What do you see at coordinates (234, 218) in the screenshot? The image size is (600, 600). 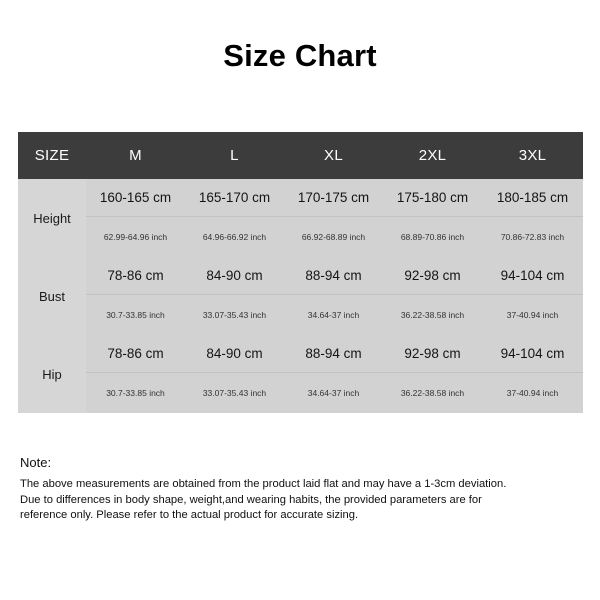 I see `cell-height-l: 165-170 cm 64.96-66.92 inch` at bounding box center [234, 218].